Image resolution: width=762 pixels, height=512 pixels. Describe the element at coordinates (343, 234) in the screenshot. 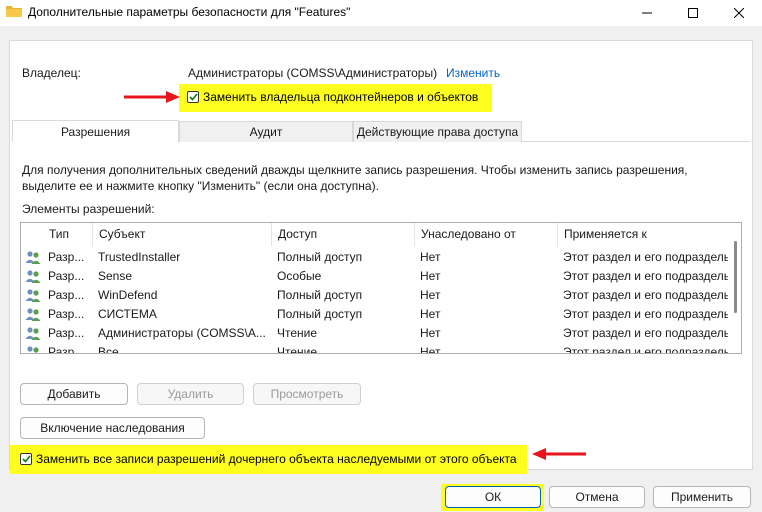

I see `column-header-access: Доступ` at that location.